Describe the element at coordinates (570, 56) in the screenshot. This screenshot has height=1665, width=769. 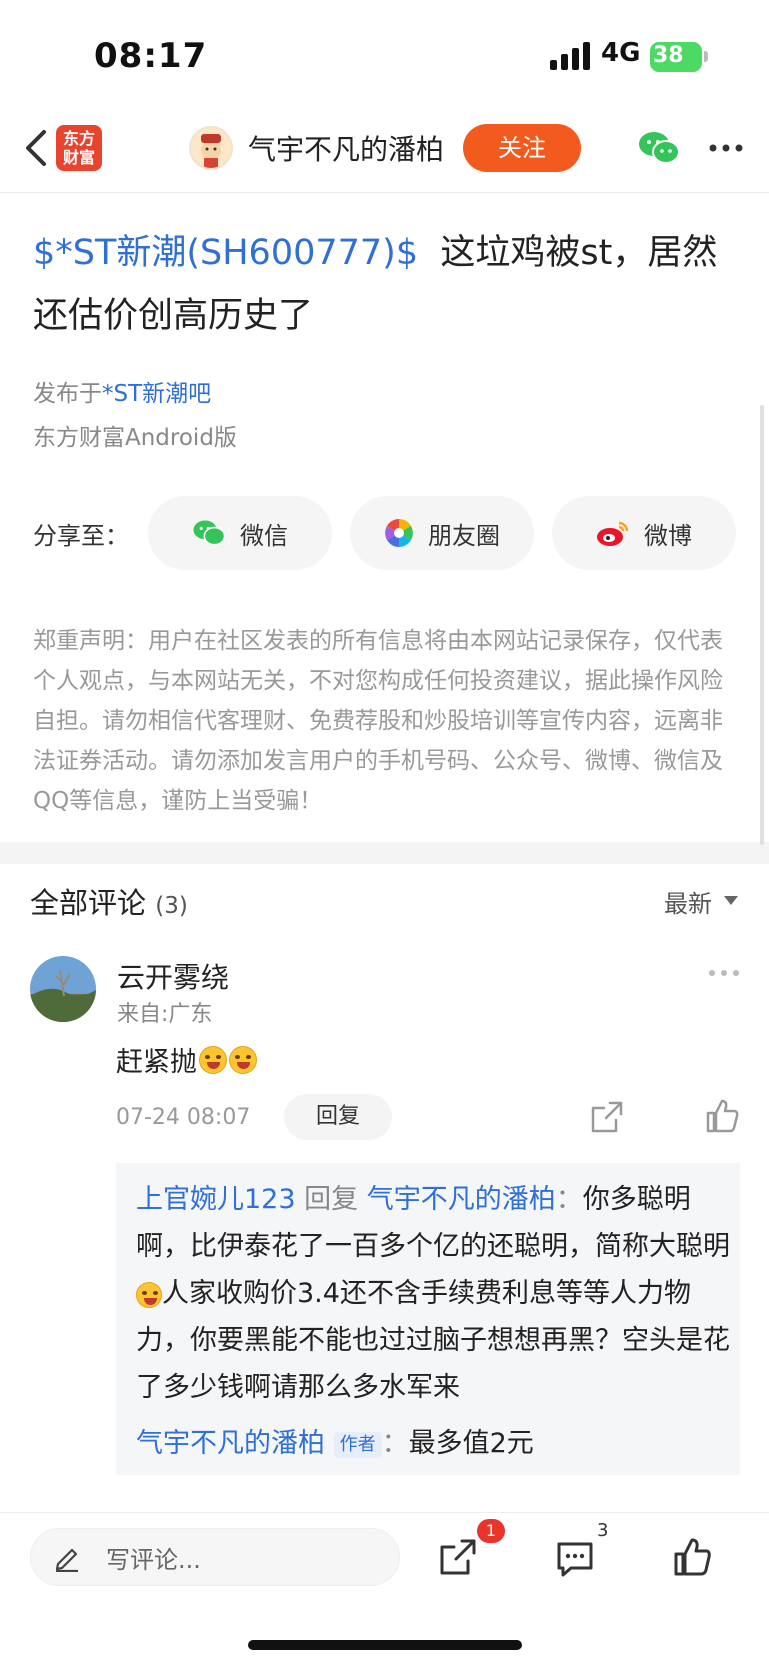
I see `signal-icon` at that location.